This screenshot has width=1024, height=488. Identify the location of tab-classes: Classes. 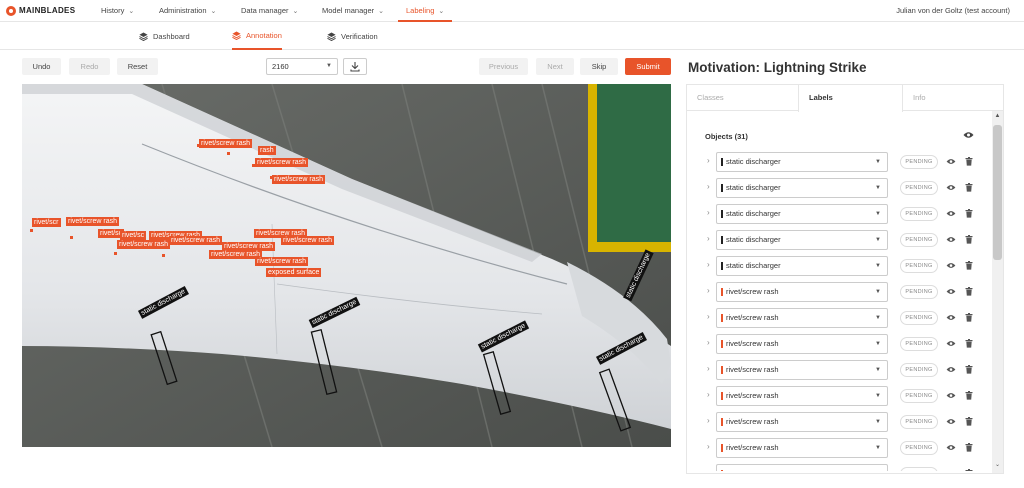
(743, 98).